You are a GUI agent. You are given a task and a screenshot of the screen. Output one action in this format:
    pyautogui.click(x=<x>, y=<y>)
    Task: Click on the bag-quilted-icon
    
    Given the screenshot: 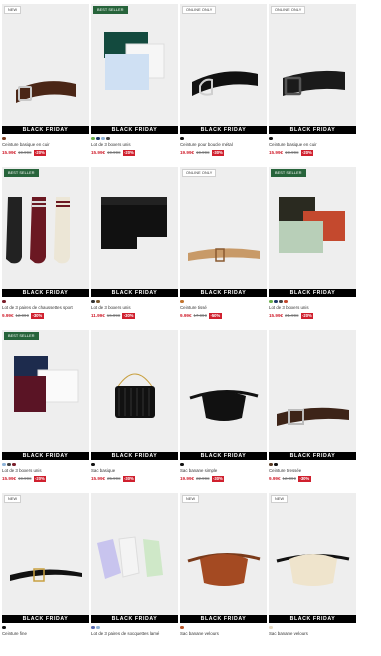 What is the action you would take?
    pyautogui.click(x=135, y=395)
    